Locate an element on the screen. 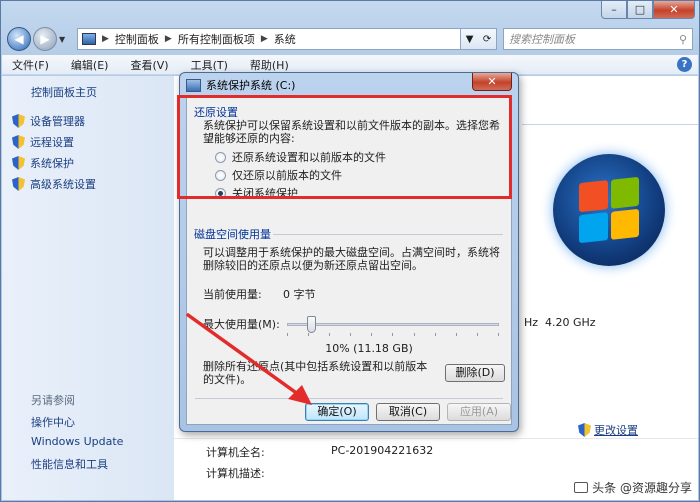 Image resolution: width=700 pixels, height=502 pixels. current-usage-label: 当前使用量: is located at coordinates (232, 294).